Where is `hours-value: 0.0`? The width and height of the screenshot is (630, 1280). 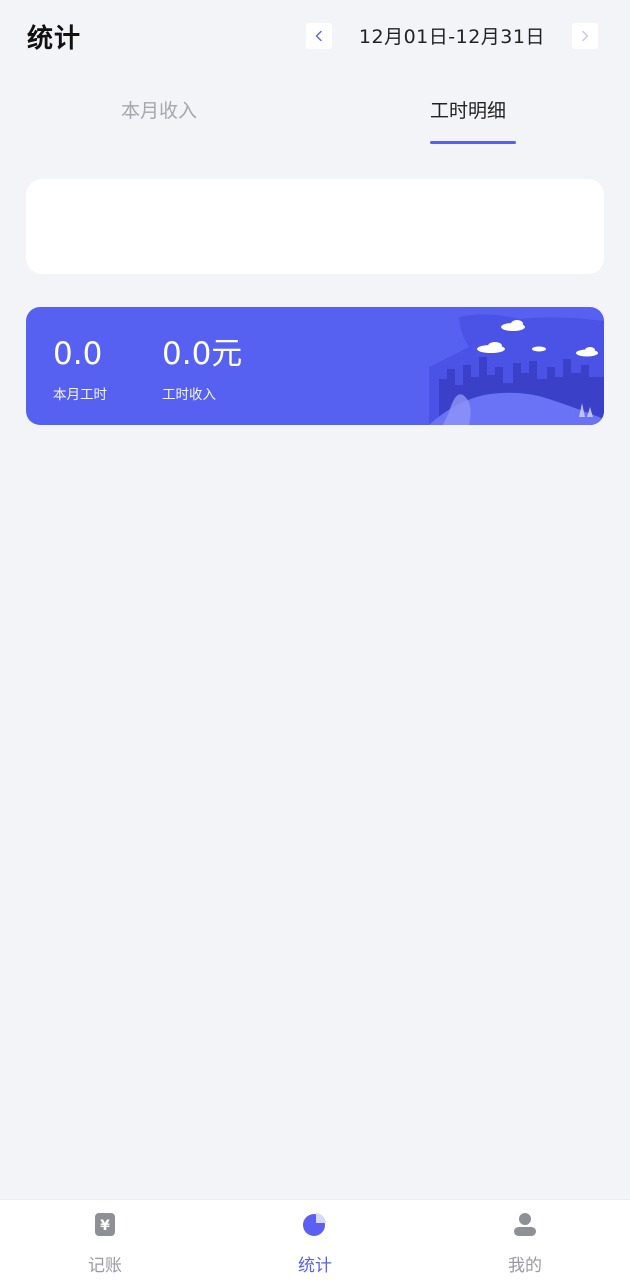 hours-value: 0.0 is located at coordinates (78, 354).